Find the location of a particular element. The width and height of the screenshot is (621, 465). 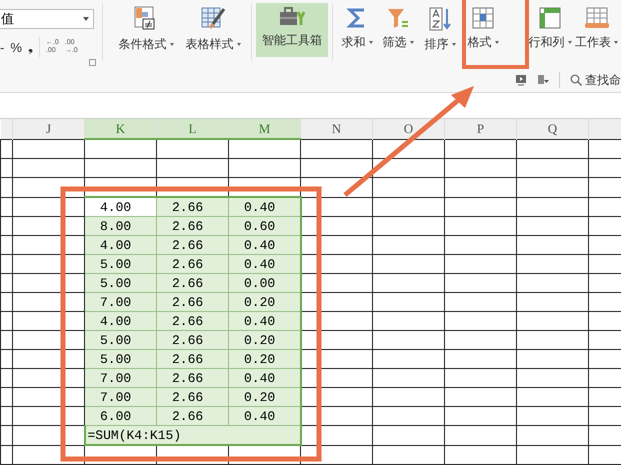

ribbon-button: 格式 is located at coordinates (483, 30).